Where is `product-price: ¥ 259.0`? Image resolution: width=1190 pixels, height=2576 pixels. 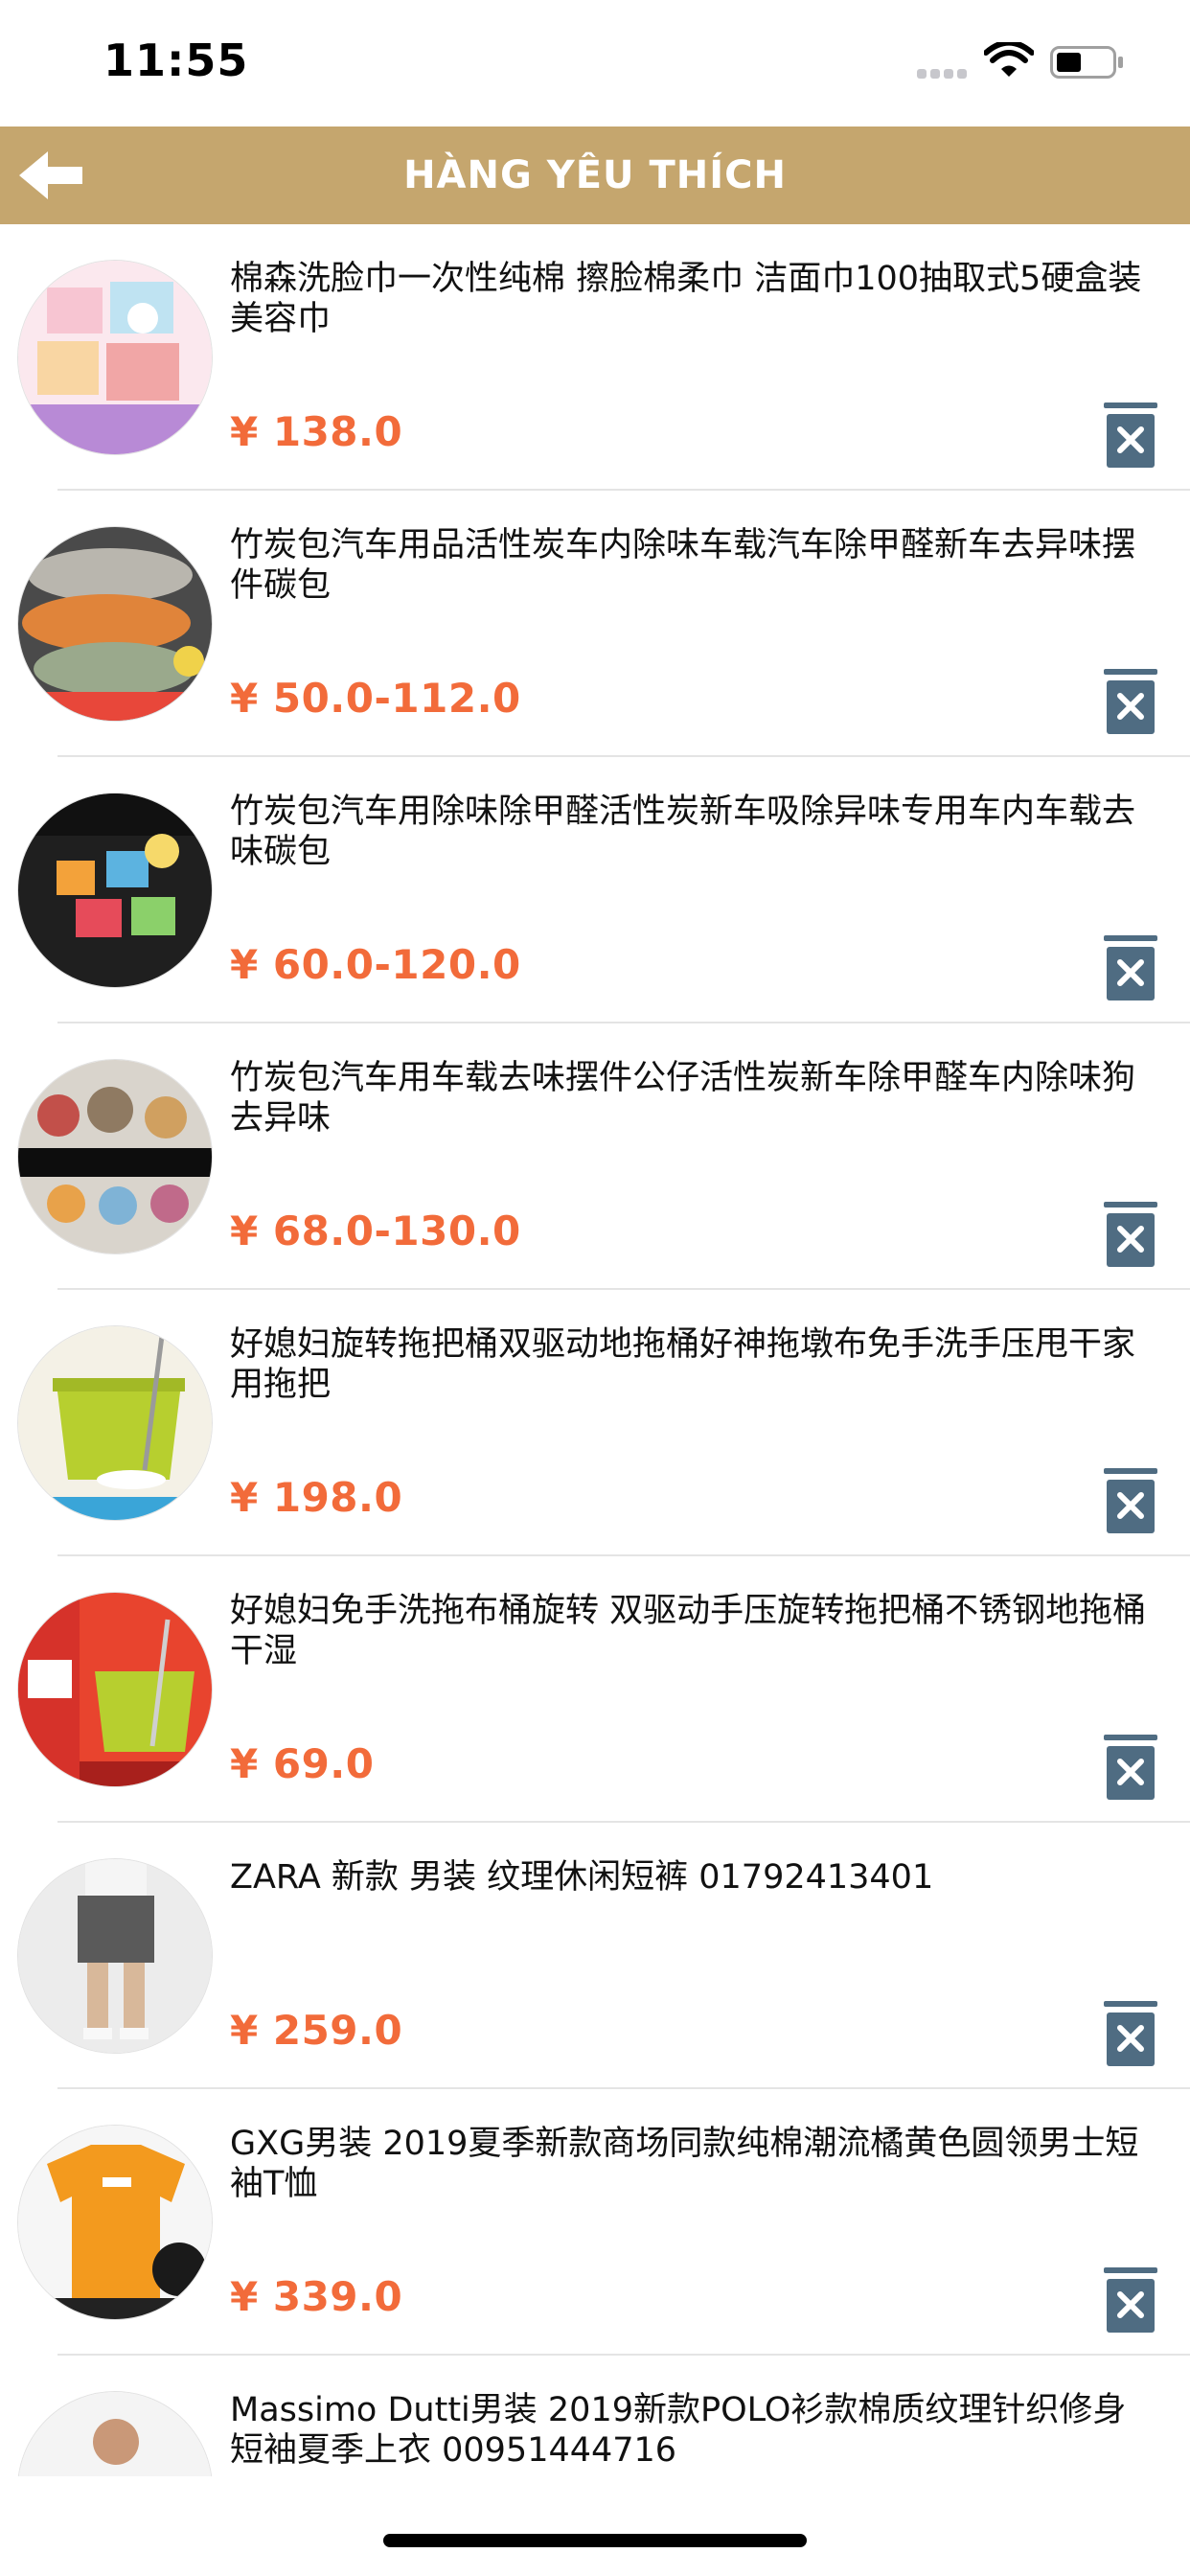 product-price: ¥ 259.0 is located at coordinates (317, 2030).